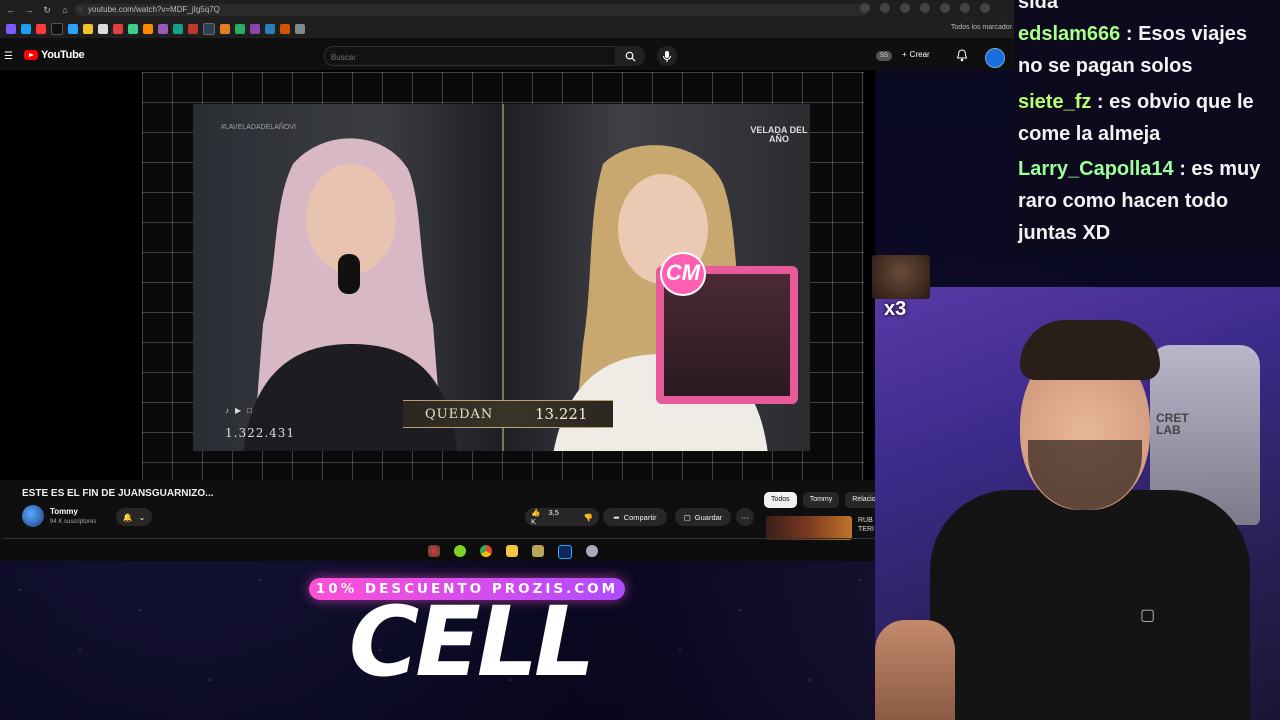  Describe the element at coordinates (588, 517) in the screenshot. I see `dislike-button: 👎` at that location.